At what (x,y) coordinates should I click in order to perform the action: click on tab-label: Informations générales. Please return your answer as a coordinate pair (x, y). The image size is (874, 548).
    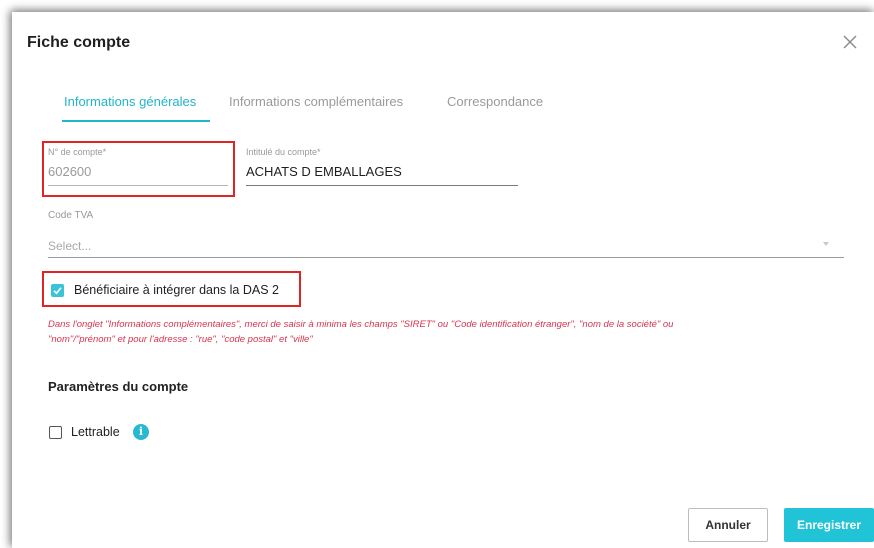
    Looking at the image, I should click on (130, 101).